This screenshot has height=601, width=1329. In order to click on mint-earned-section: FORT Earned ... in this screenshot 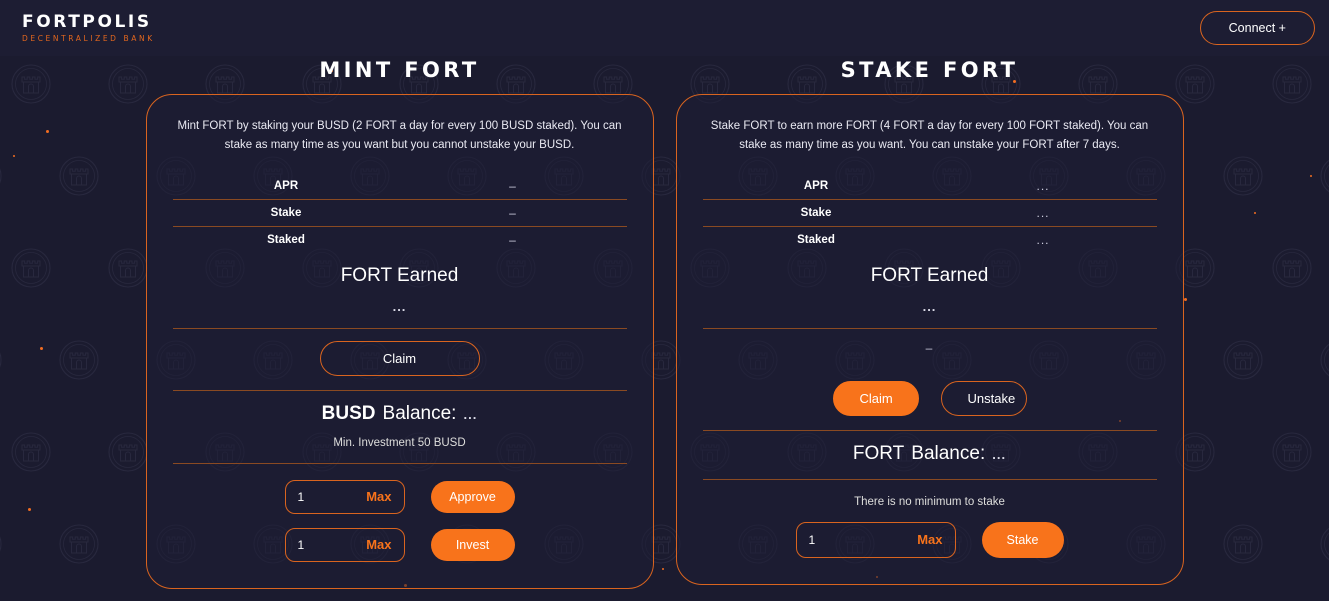, I will do `click(399, 291)`.